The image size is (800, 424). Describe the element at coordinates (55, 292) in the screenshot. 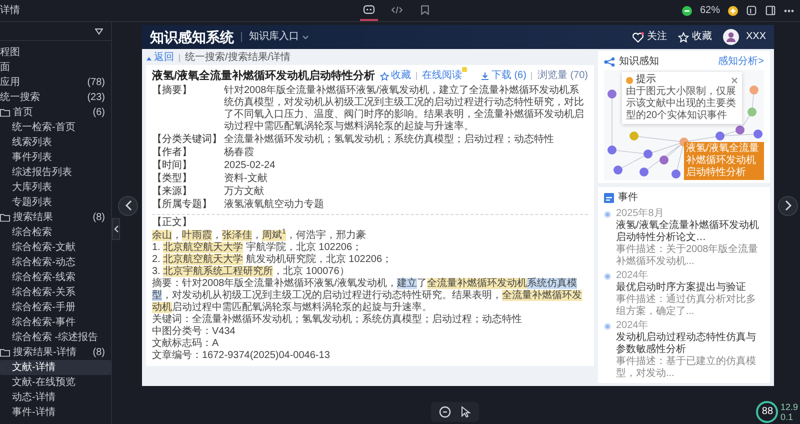

I see `sidebar-item: 综合检索-关系` at that location.